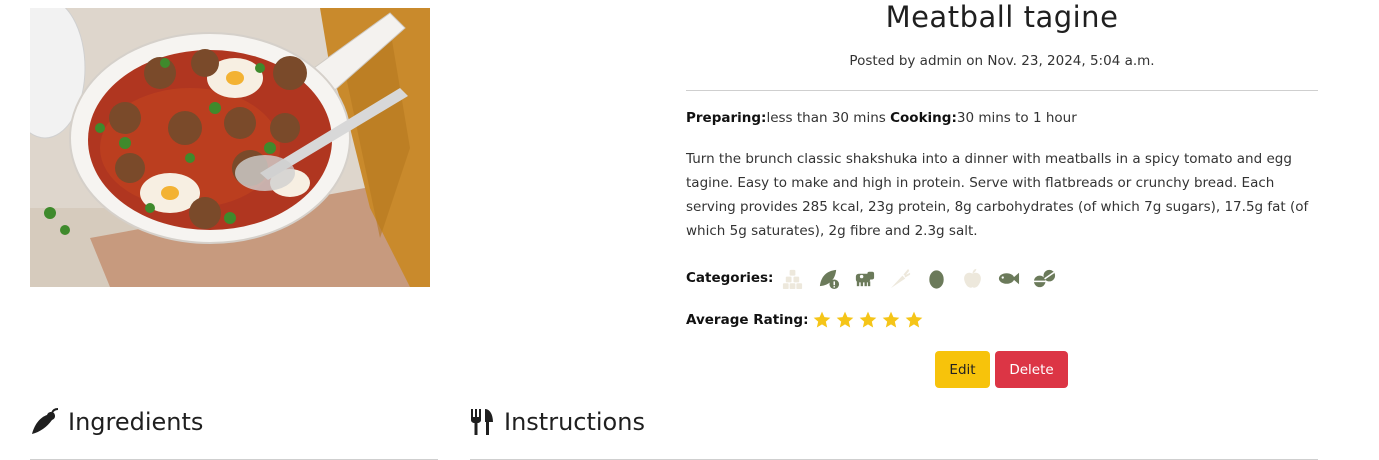 The width and height of the screenshot is (1379, 460). I want to click on ingredients-heading: Ingredients, so click(116, 422).